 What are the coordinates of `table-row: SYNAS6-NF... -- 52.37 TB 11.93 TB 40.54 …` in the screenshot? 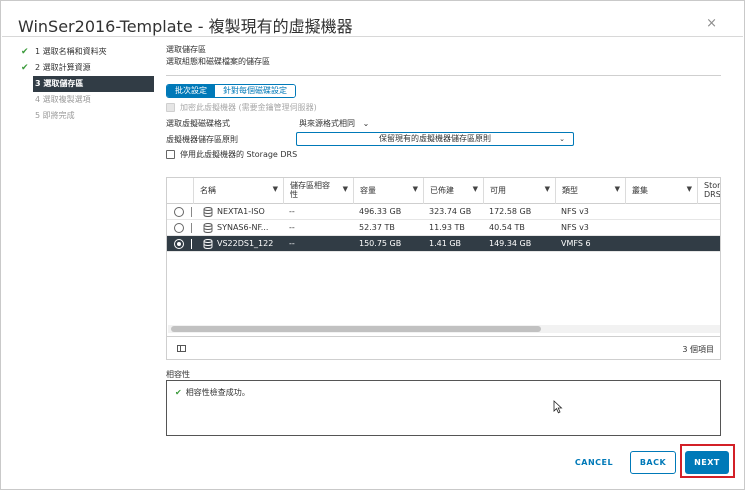 It's located at (443, 228).